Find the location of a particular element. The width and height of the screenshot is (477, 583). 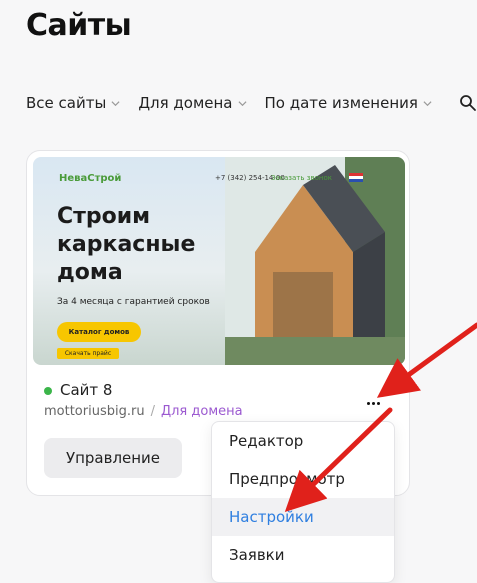

page-title: Сайты is located at coordinates (79, 25).